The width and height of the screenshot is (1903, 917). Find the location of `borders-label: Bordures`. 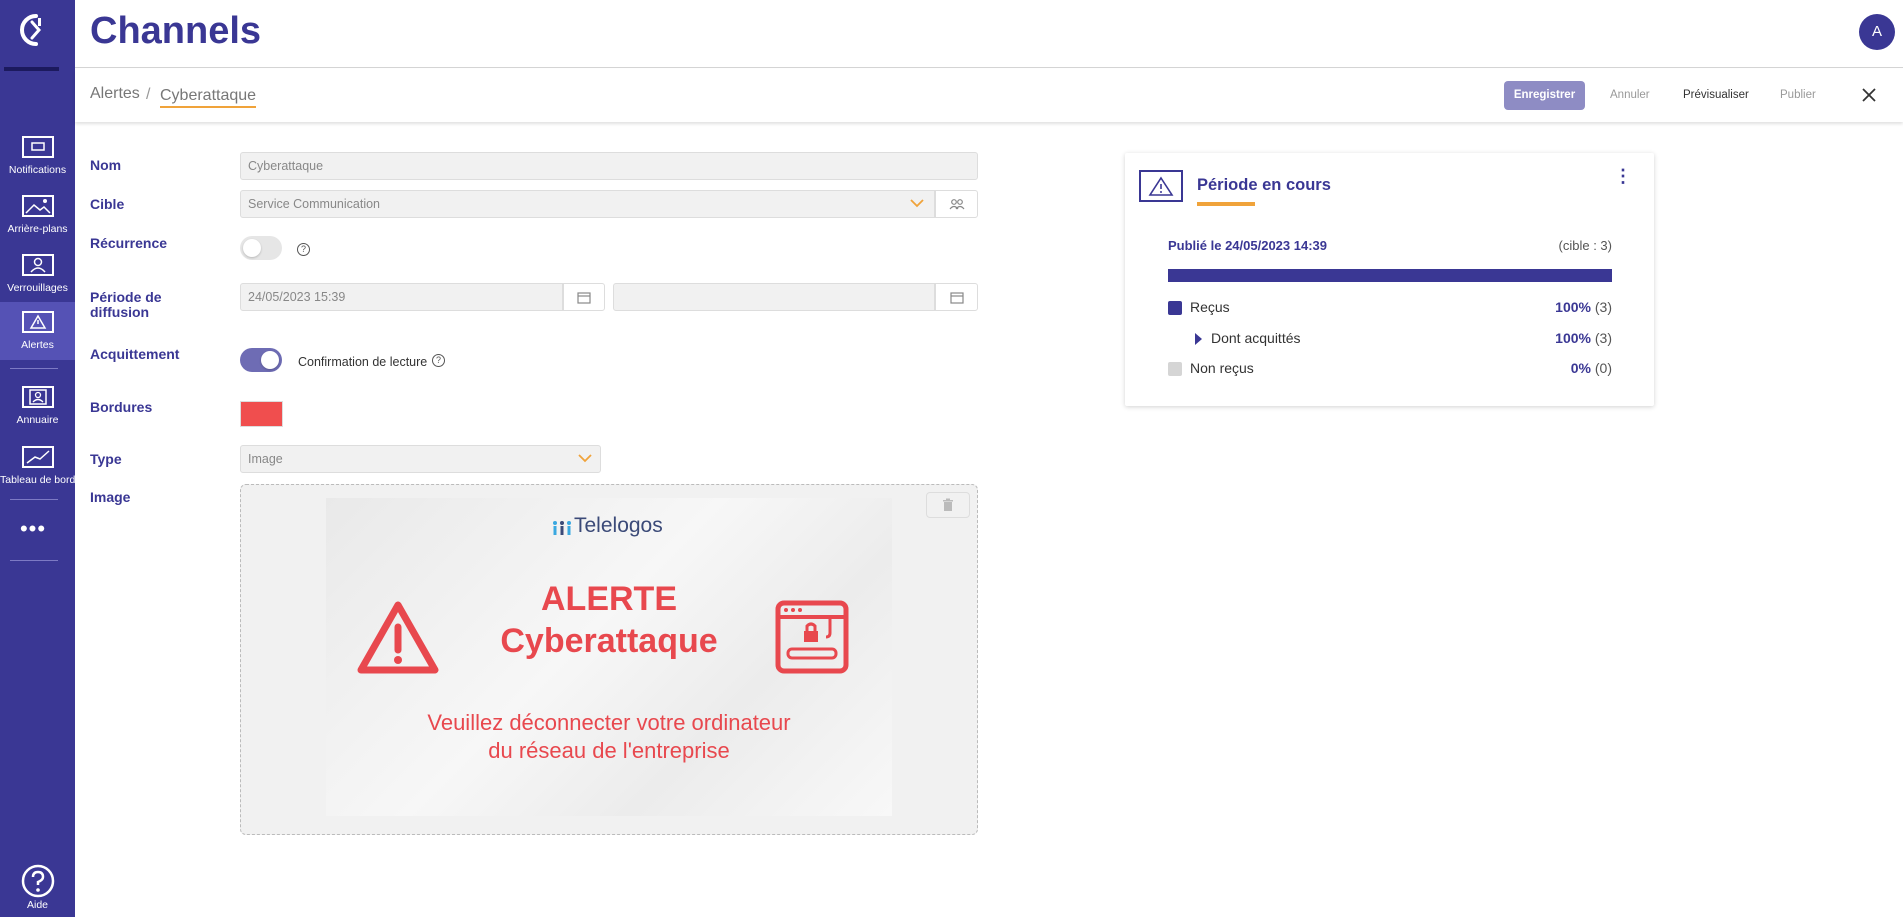

borders-label: Bordures is located at coordinates (121, 407).